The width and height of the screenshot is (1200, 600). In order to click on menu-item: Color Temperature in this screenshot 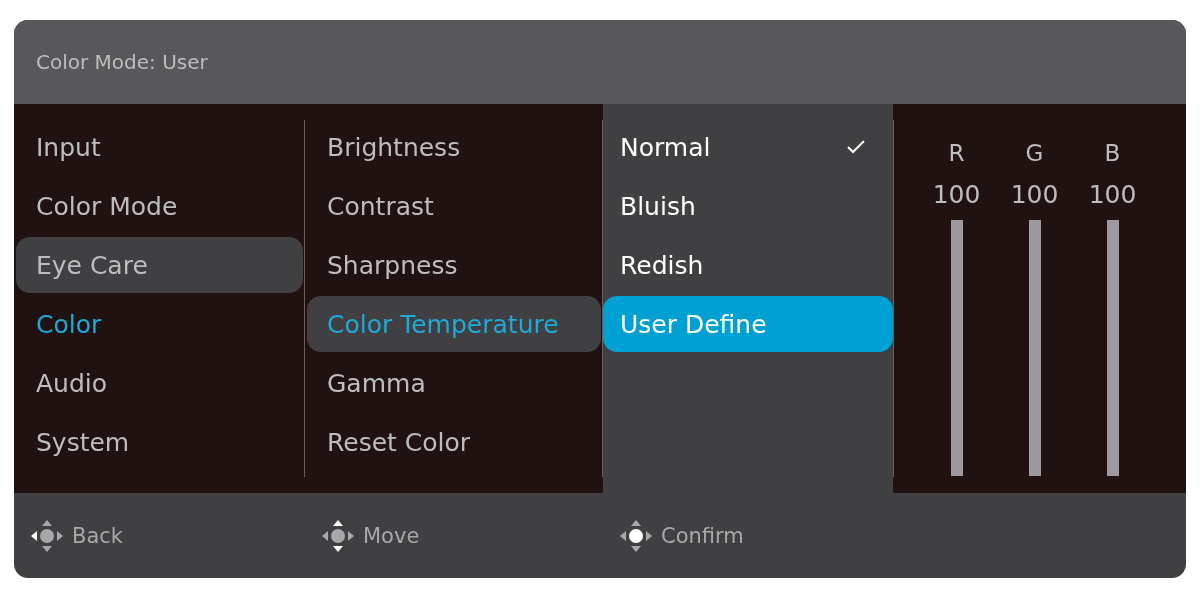, I will do `click(454, 324)`.